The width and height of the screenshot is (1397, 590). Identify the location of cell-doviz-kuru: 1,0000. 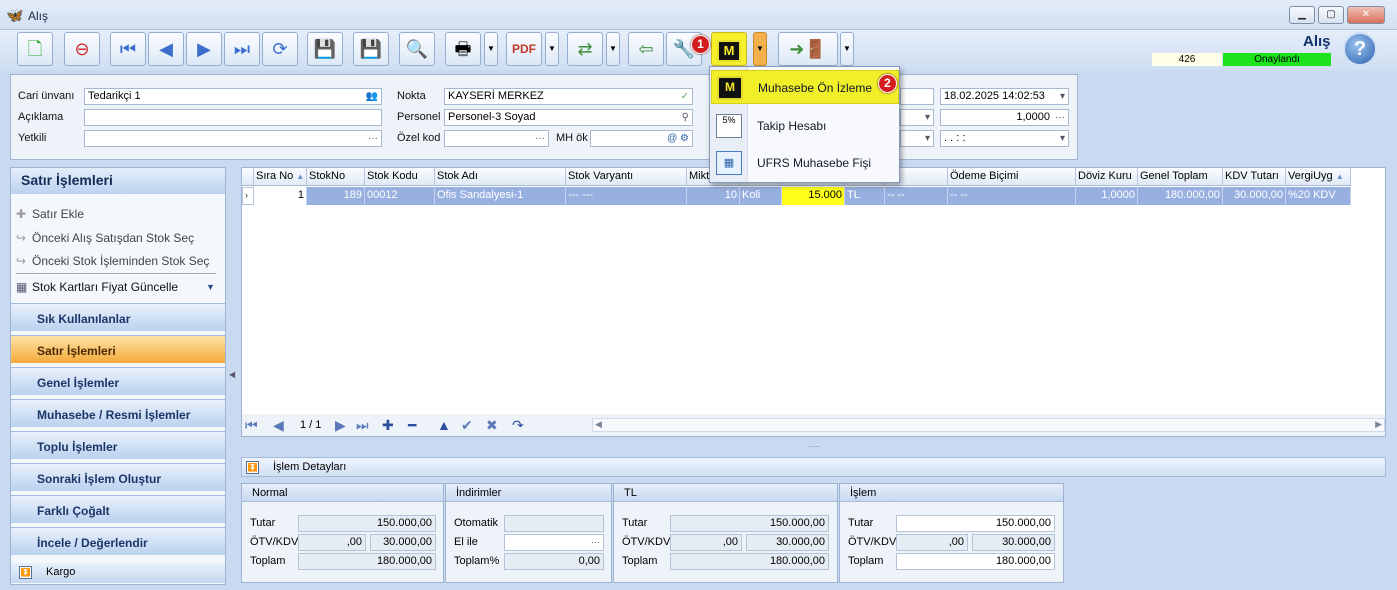
(1107, 196).